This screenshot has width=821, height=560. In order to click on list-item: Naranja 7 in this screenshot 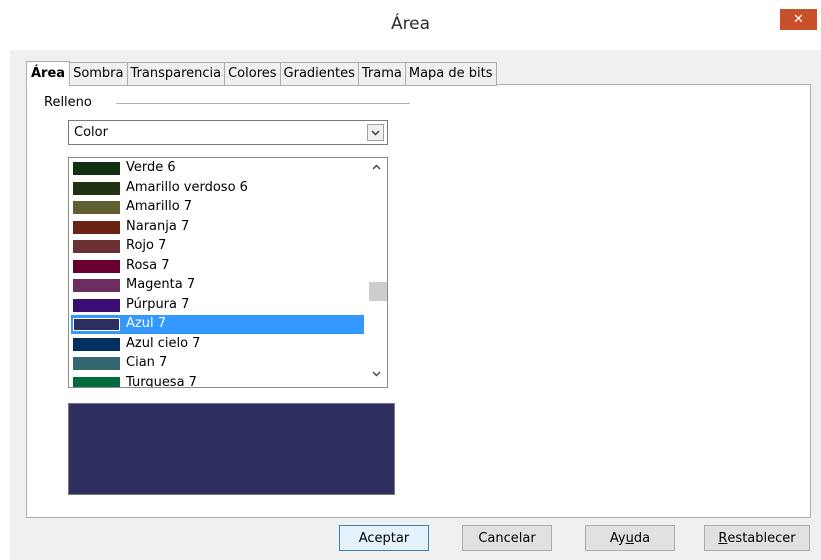, I will do `click(217, 227)`.